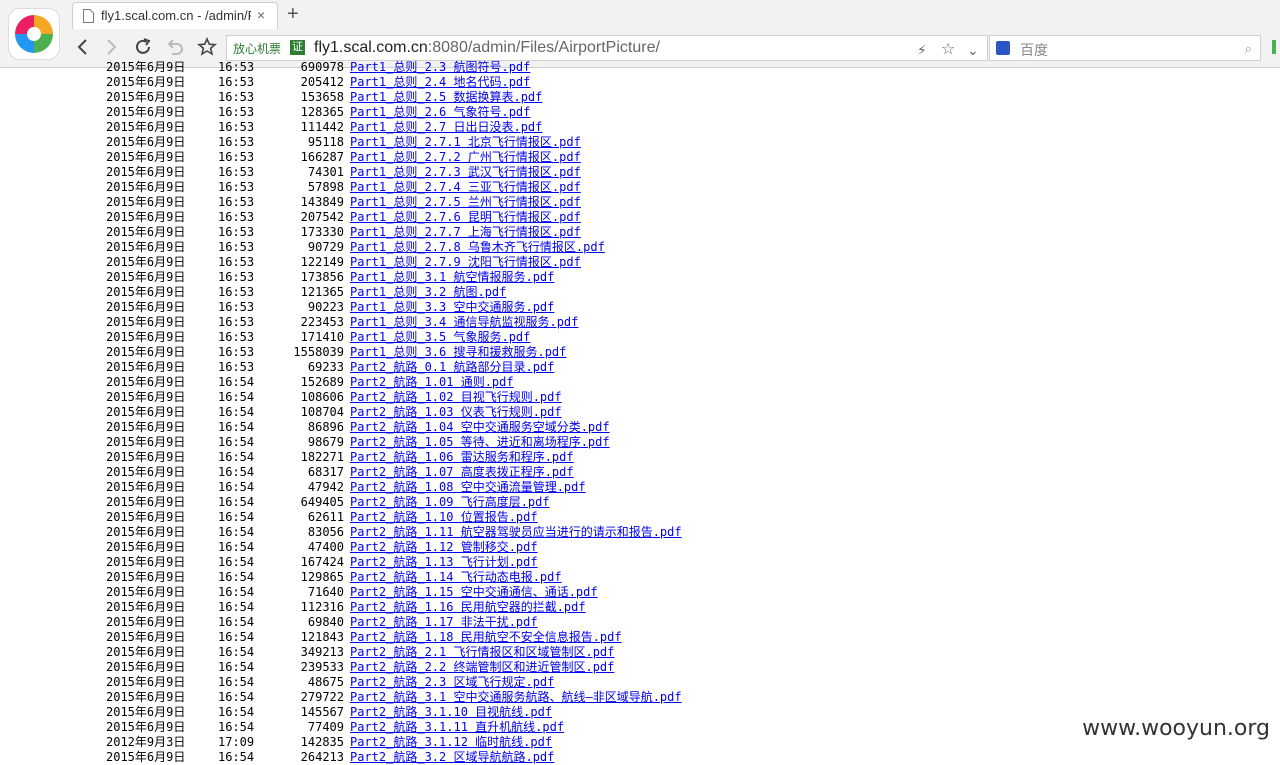  What do you see at coordinates (465, 232) in the screenshot?
I see `file-link: Part1_总则_2.7.7 上海飞行情报区.pdf` at bounding box center [465, 232].